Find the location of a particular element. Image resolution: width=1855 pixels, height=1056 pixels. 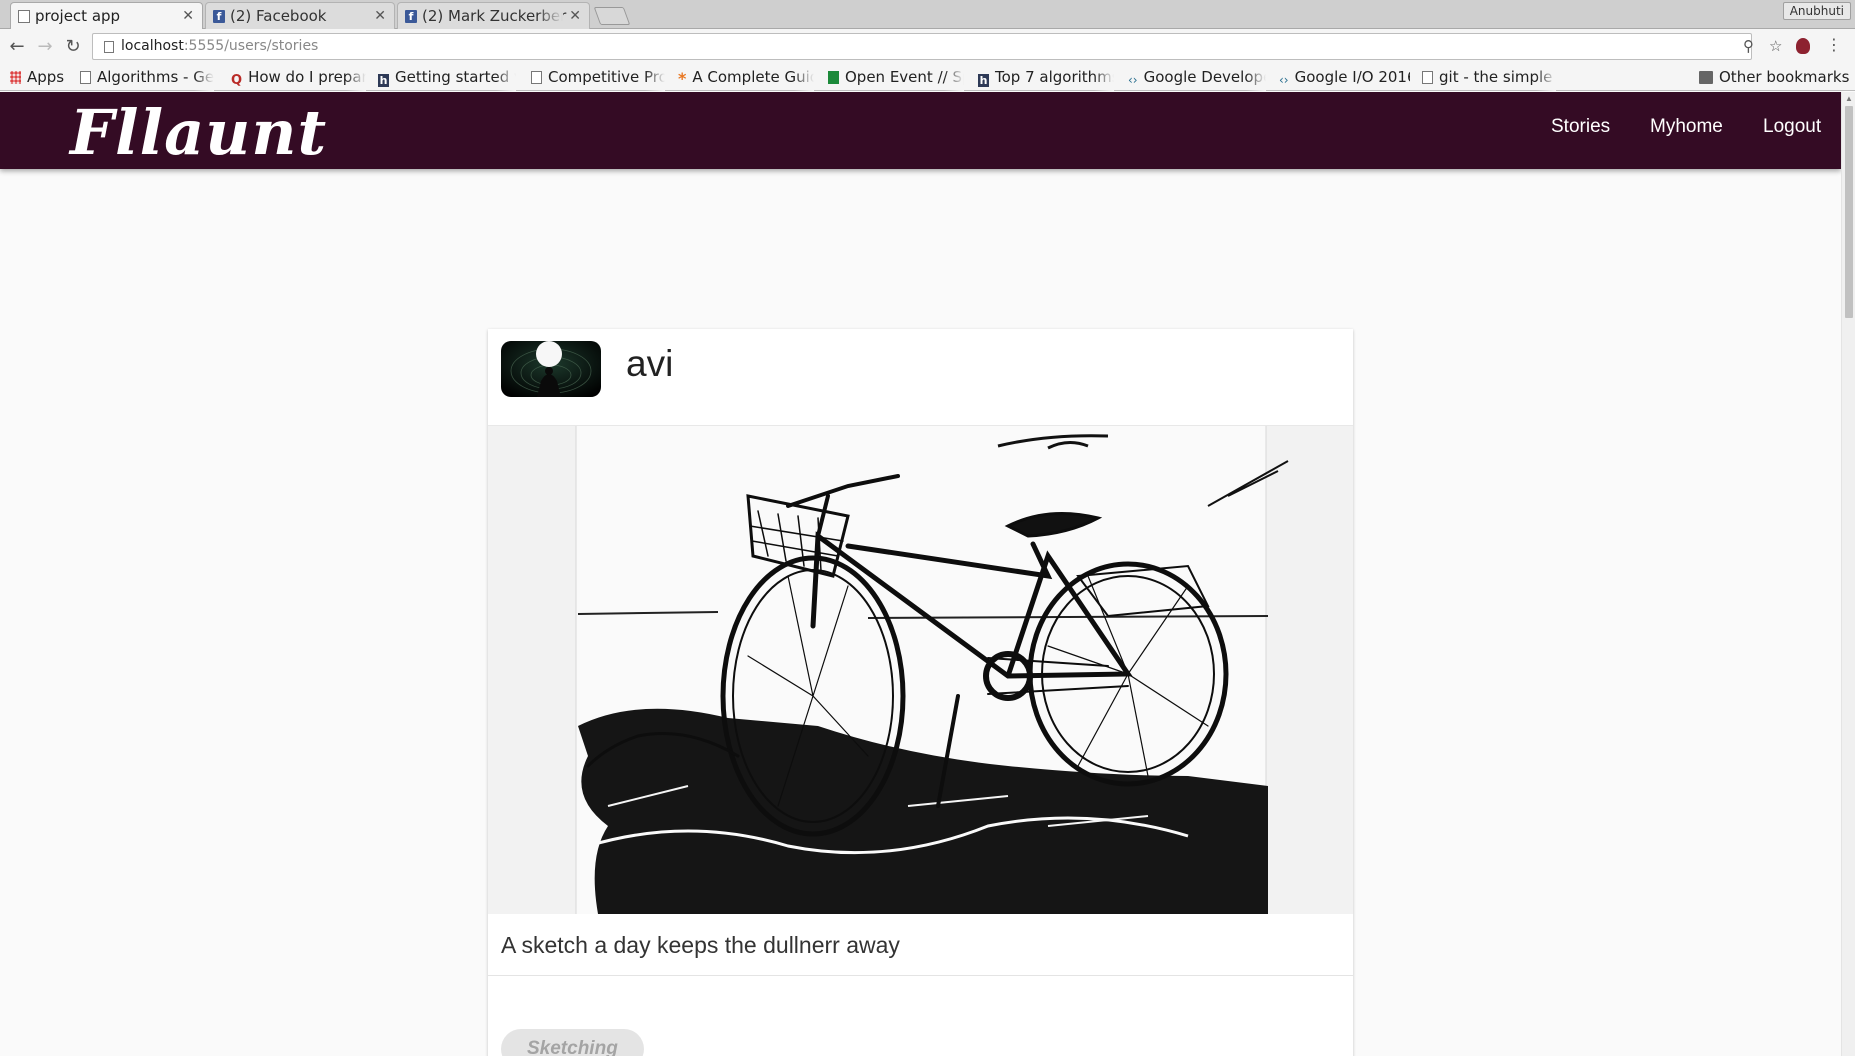

url-host: localhost is located at coordinates (152, 46).